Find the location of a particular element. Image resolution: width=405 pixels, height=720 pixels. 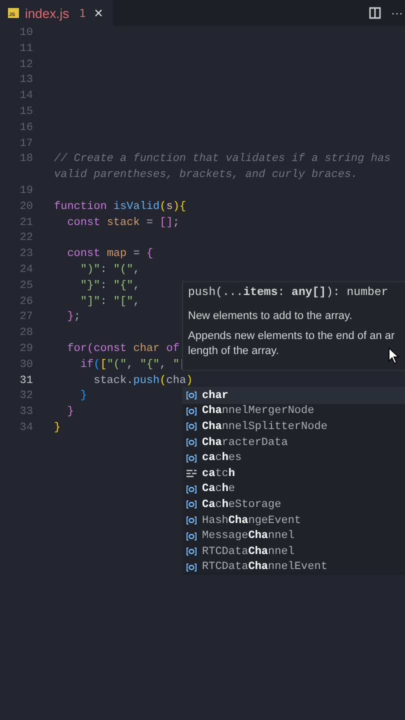

suggestion-item: char is located at coordinates (293, 396).